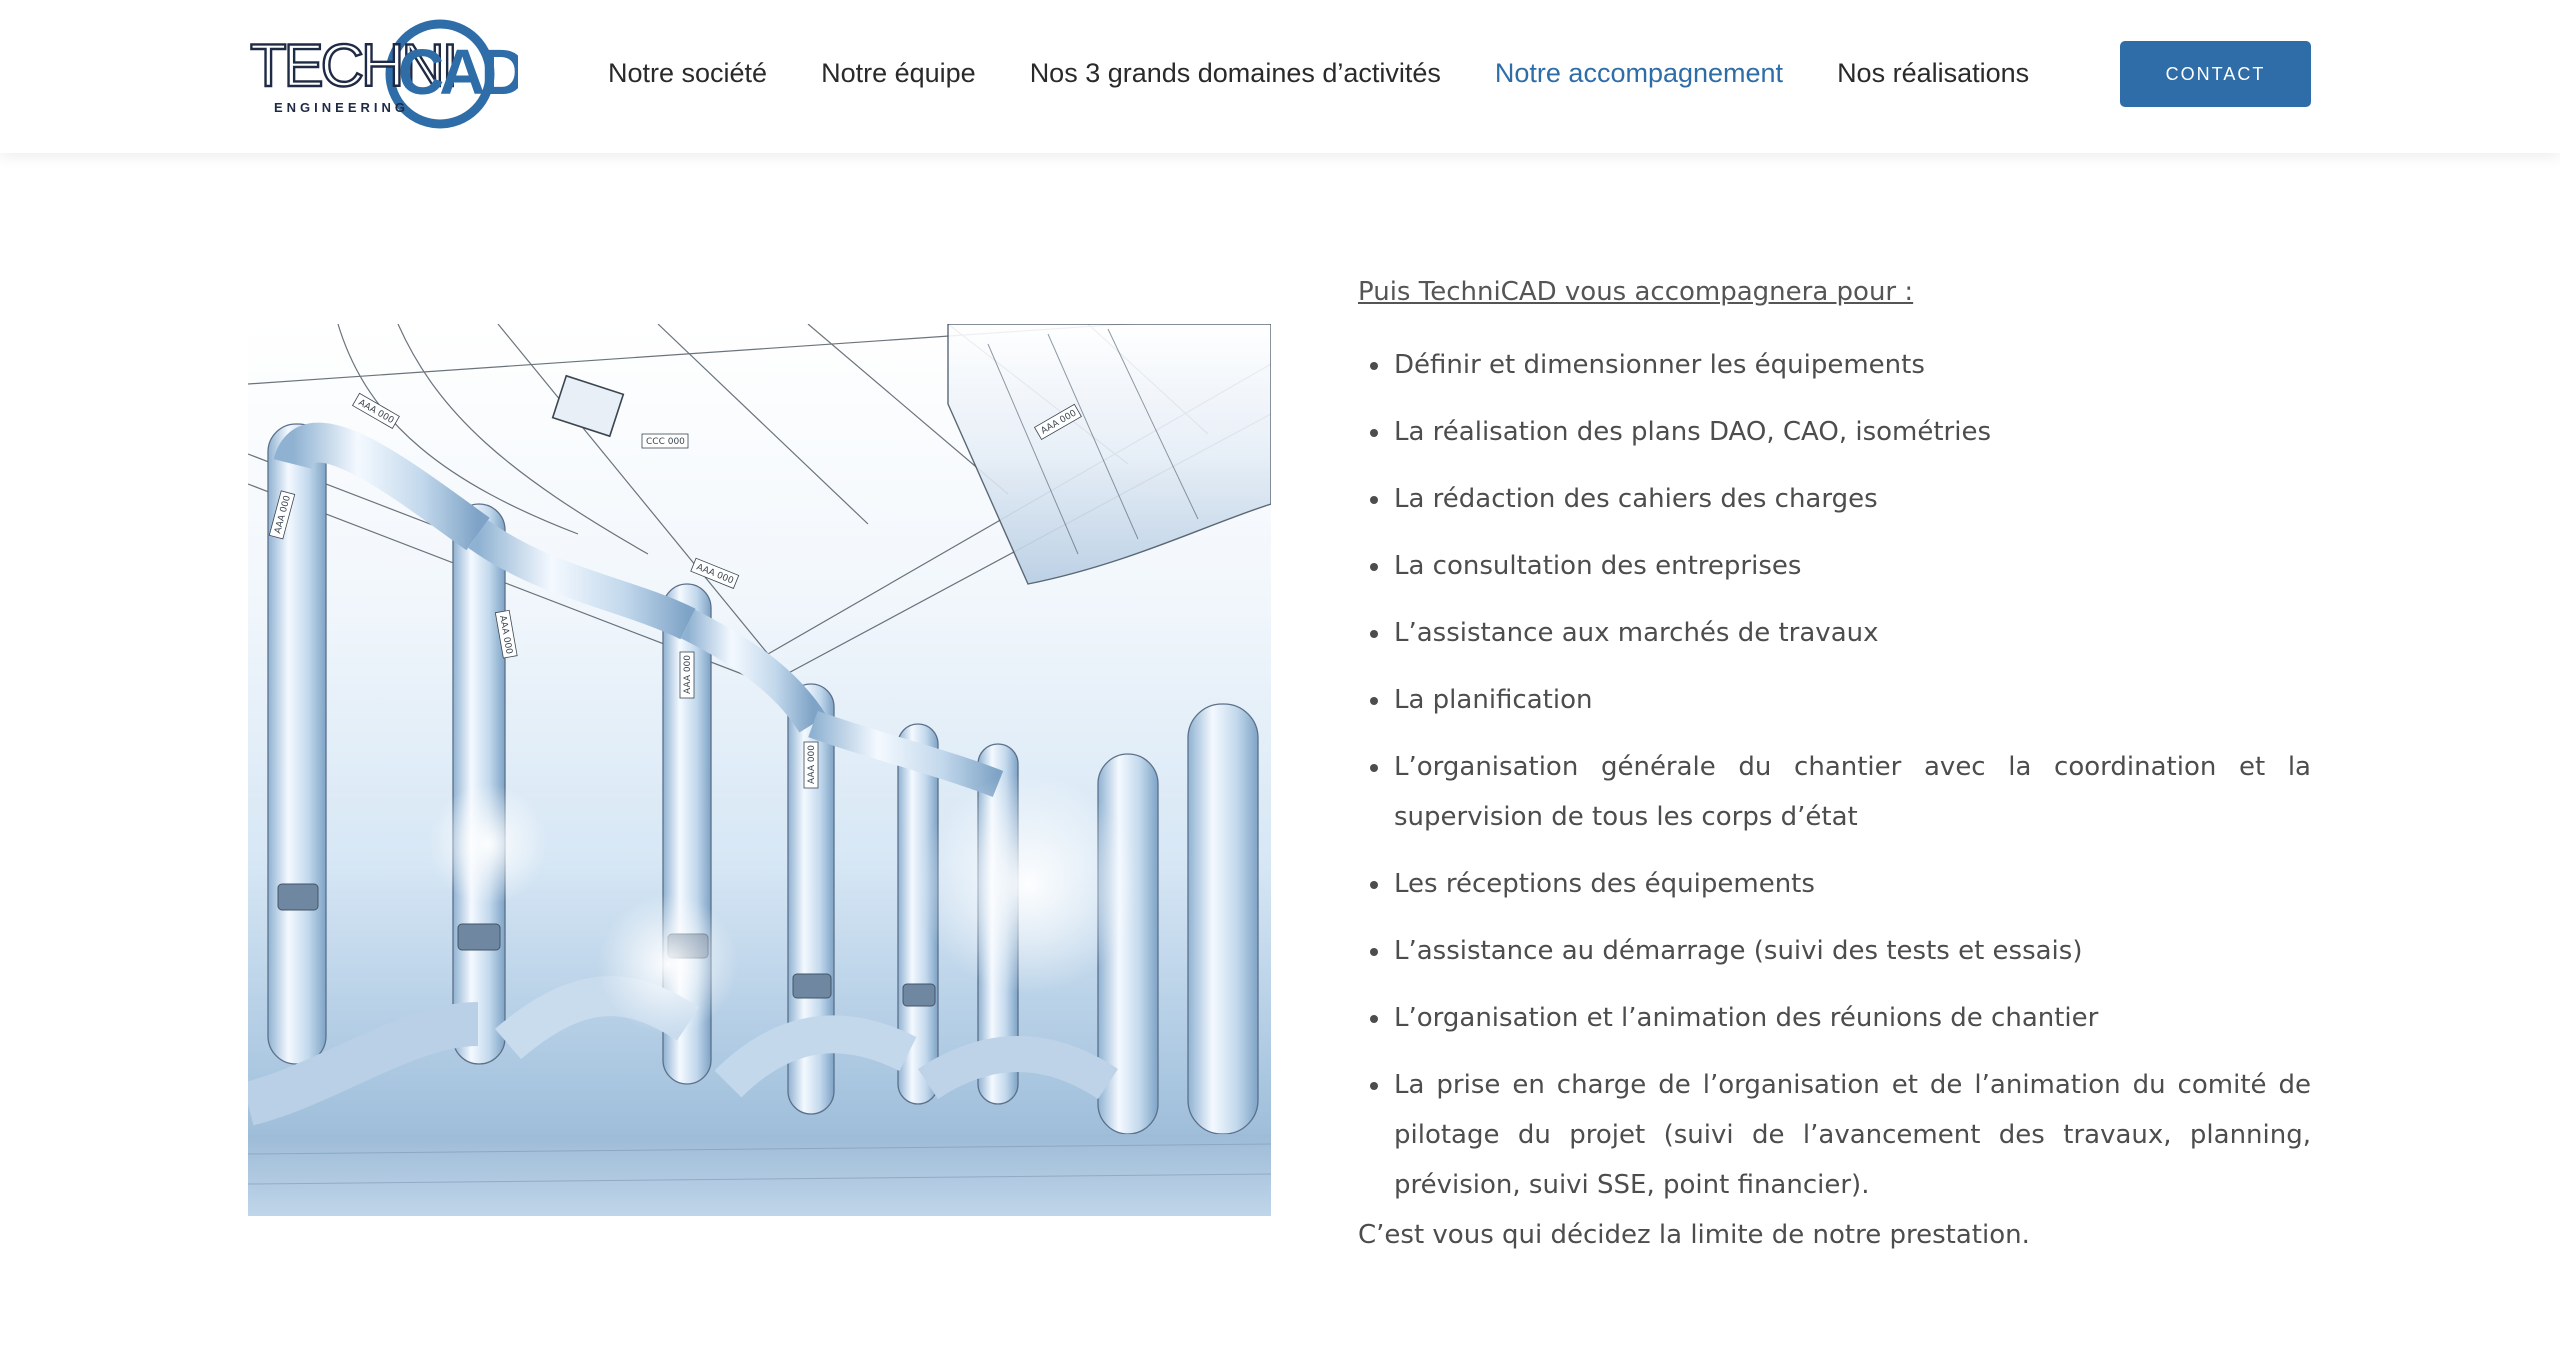 Image resolution: width=2560 pixels, height=1346 pixels. Describe the element at coordinates (1933, 73) in the screenshot. I see `nav-item-realisations: Nos réalisations` at that location.